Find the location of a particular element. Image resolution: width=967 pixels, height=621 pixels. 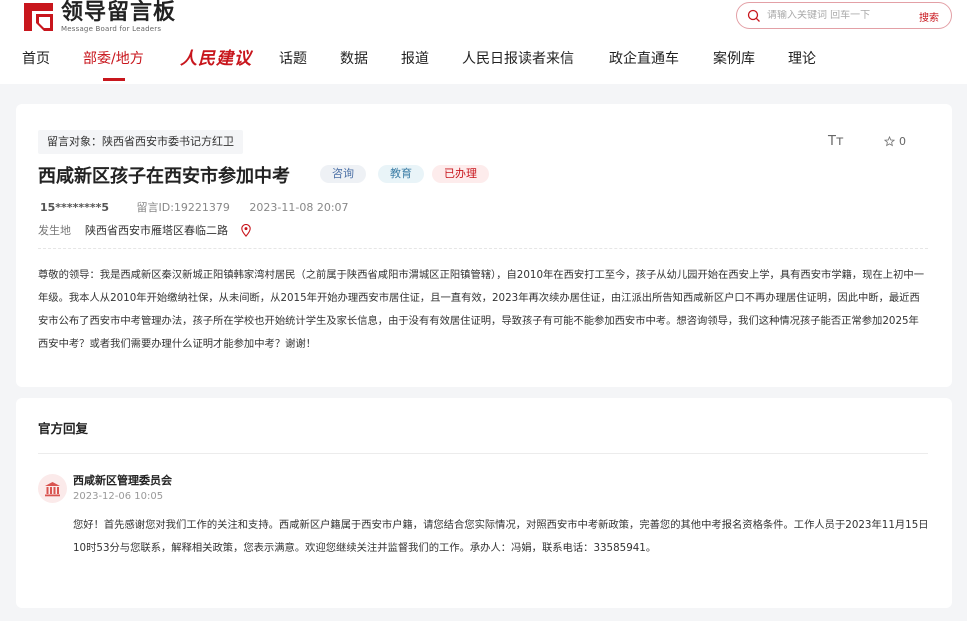

nav-data: 数据 is located at coordinates (354, 58).